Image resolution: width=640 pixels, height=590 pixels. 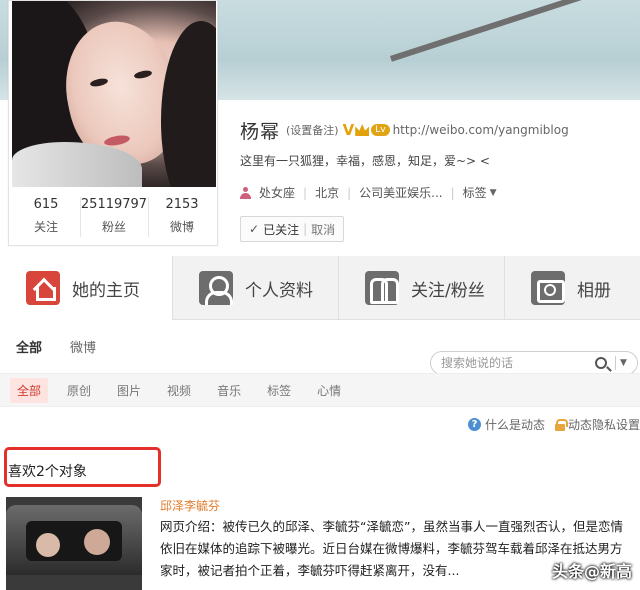 What do you see at coordinates (114, 204) in the screenshot?
I see `stat-value: 25119797` at bounding box center [114, 204].